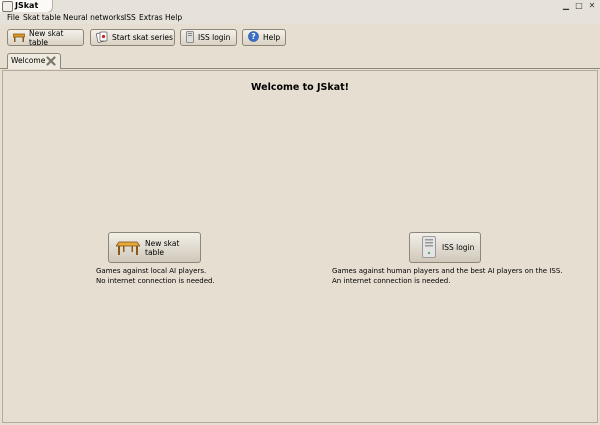  Describe the element at coordinates (155, 281) in the screenshot. I see `local-desc-2: No internet connection is needed.` at that location.